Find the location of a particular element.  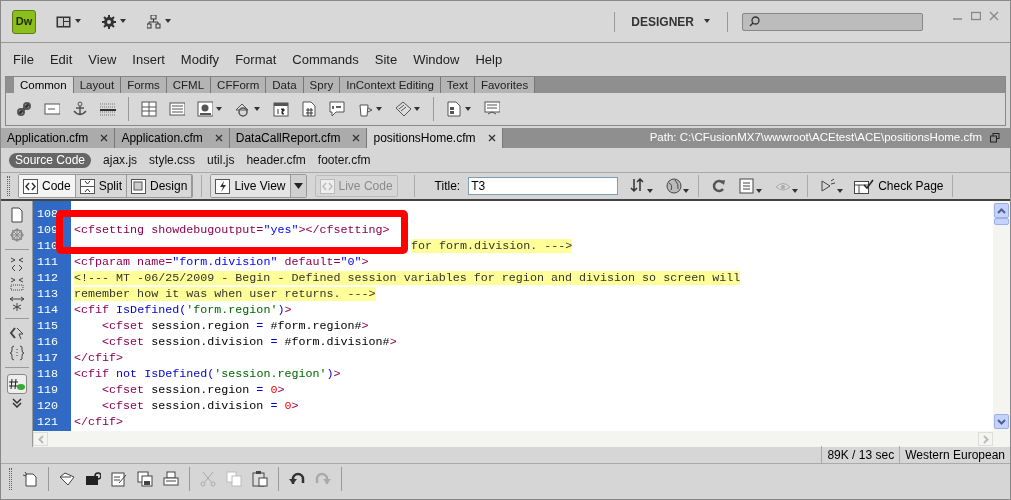

insert-tab: CFML is located at coordinates (189, 85).